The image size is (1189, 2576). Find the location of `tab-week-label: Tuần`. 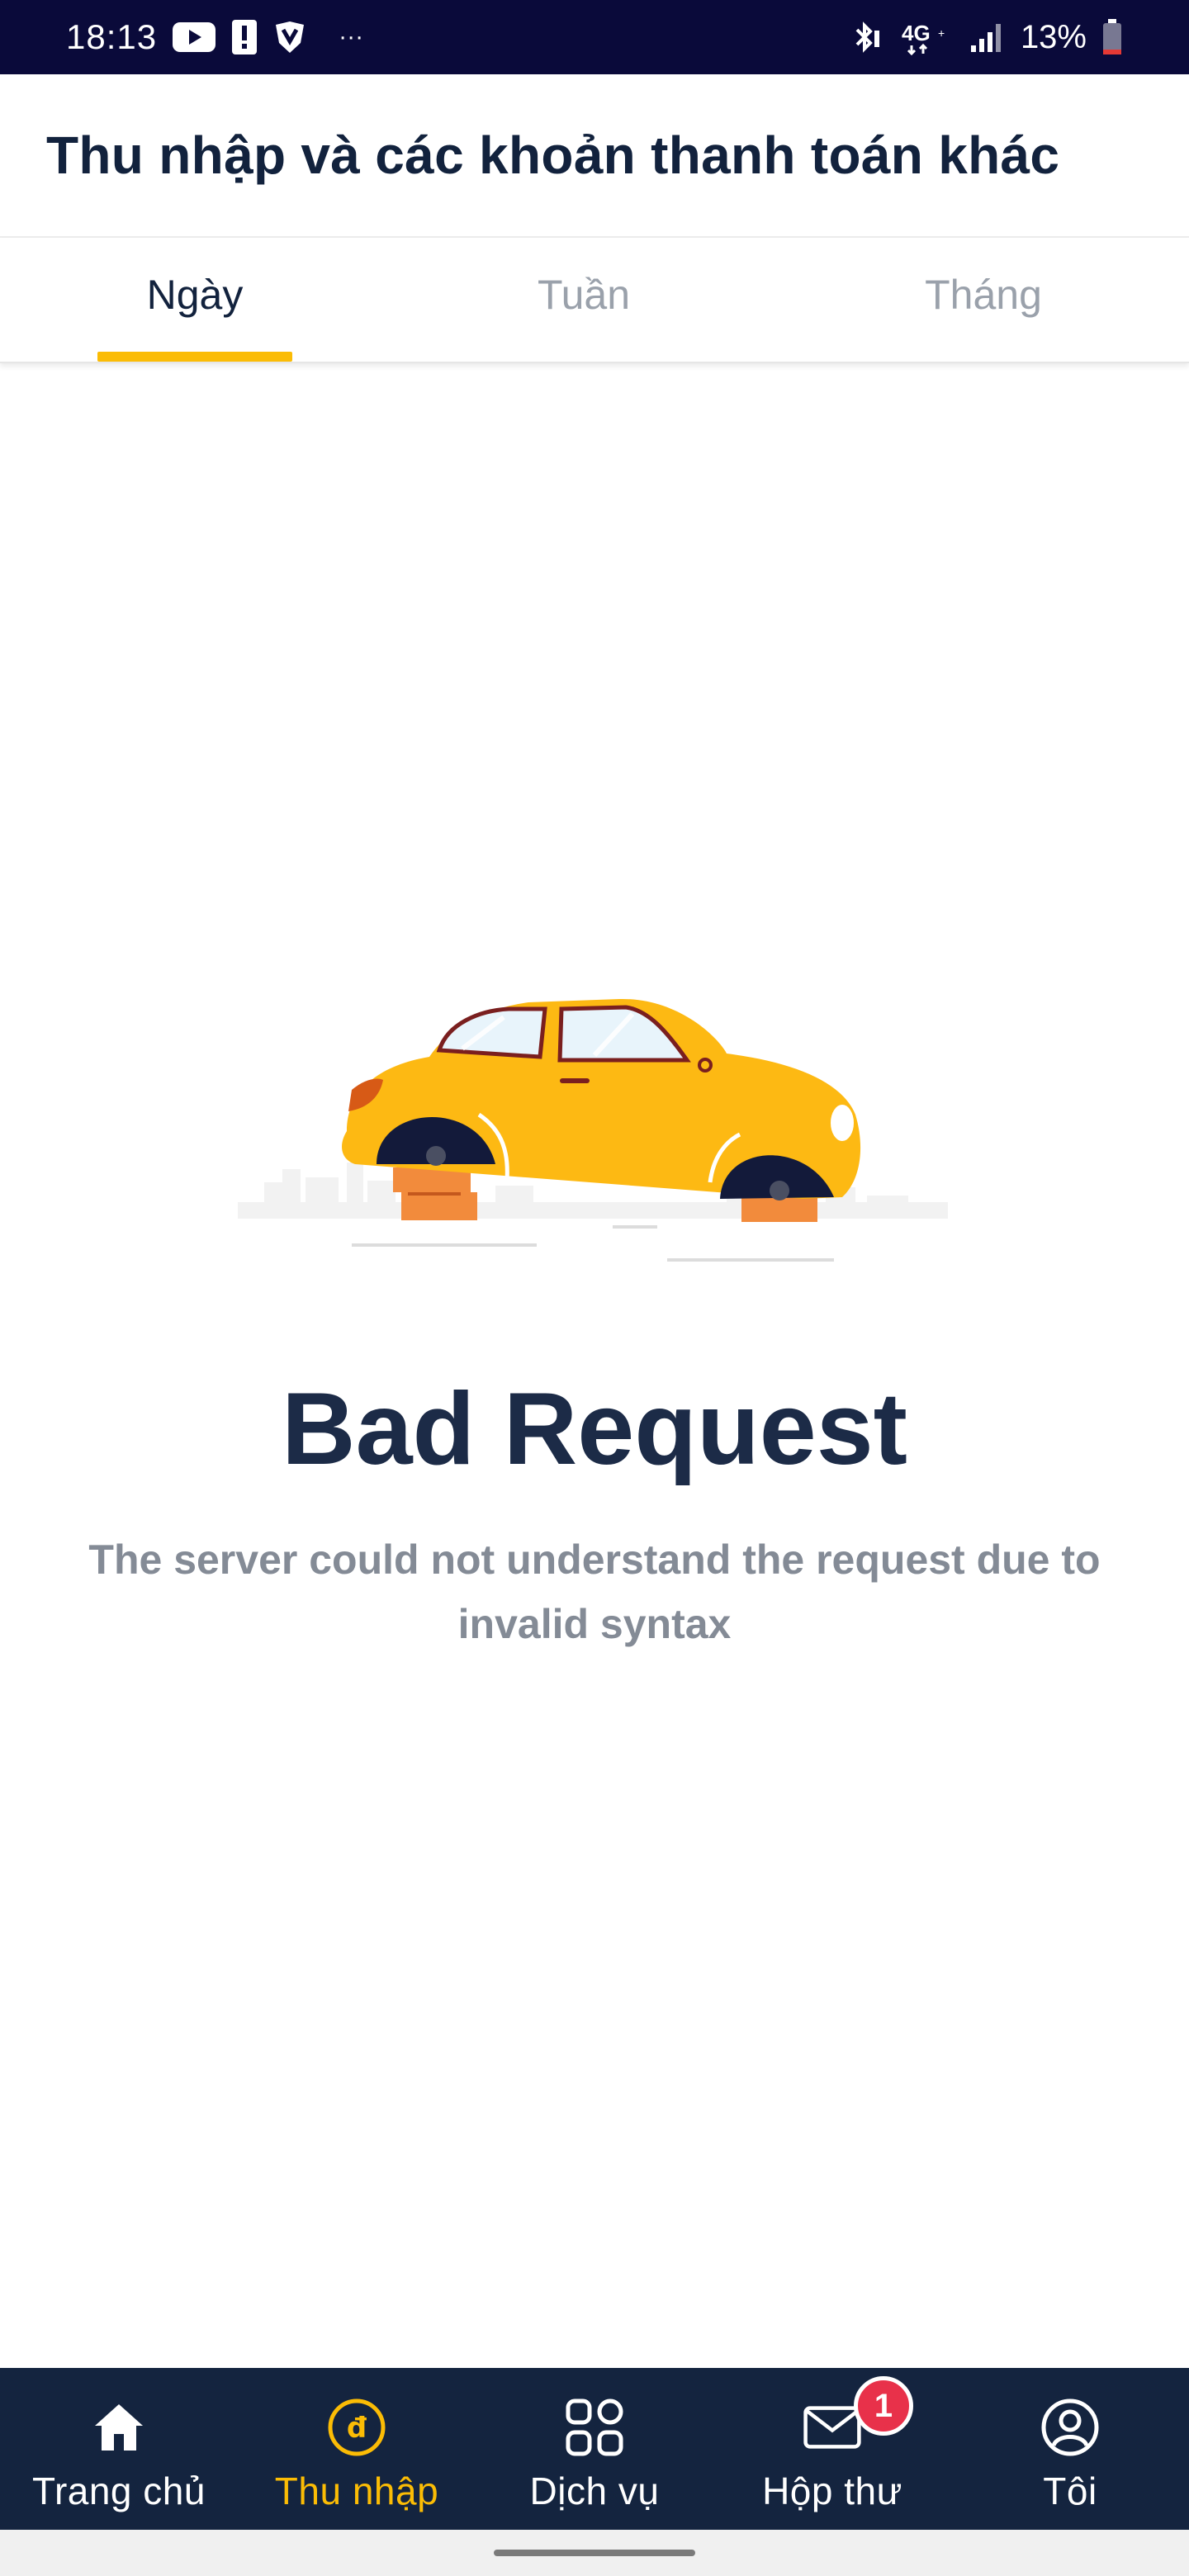

tab-week-label: Tuần is located at coordinates (584, 295).